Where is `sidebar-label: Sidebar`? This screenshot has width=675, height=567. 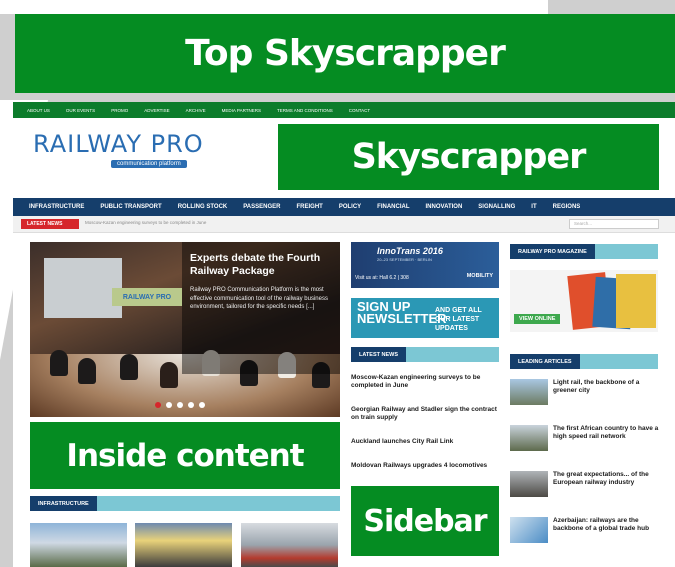 sidebar-label: Sidebar is located at coordinates (425, 521).